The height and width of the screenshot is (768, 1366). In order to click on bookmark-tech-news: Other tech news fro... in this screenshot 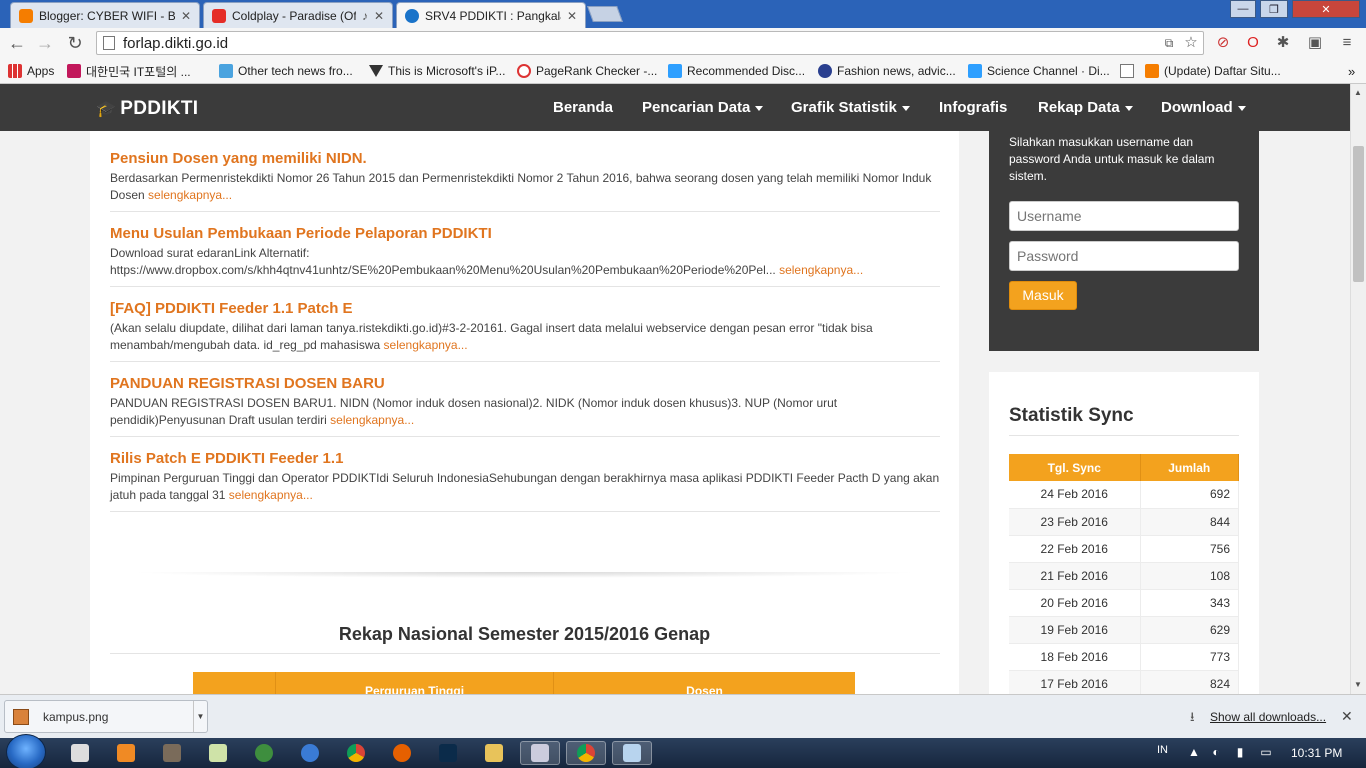, I will do `click(286, 71)`.